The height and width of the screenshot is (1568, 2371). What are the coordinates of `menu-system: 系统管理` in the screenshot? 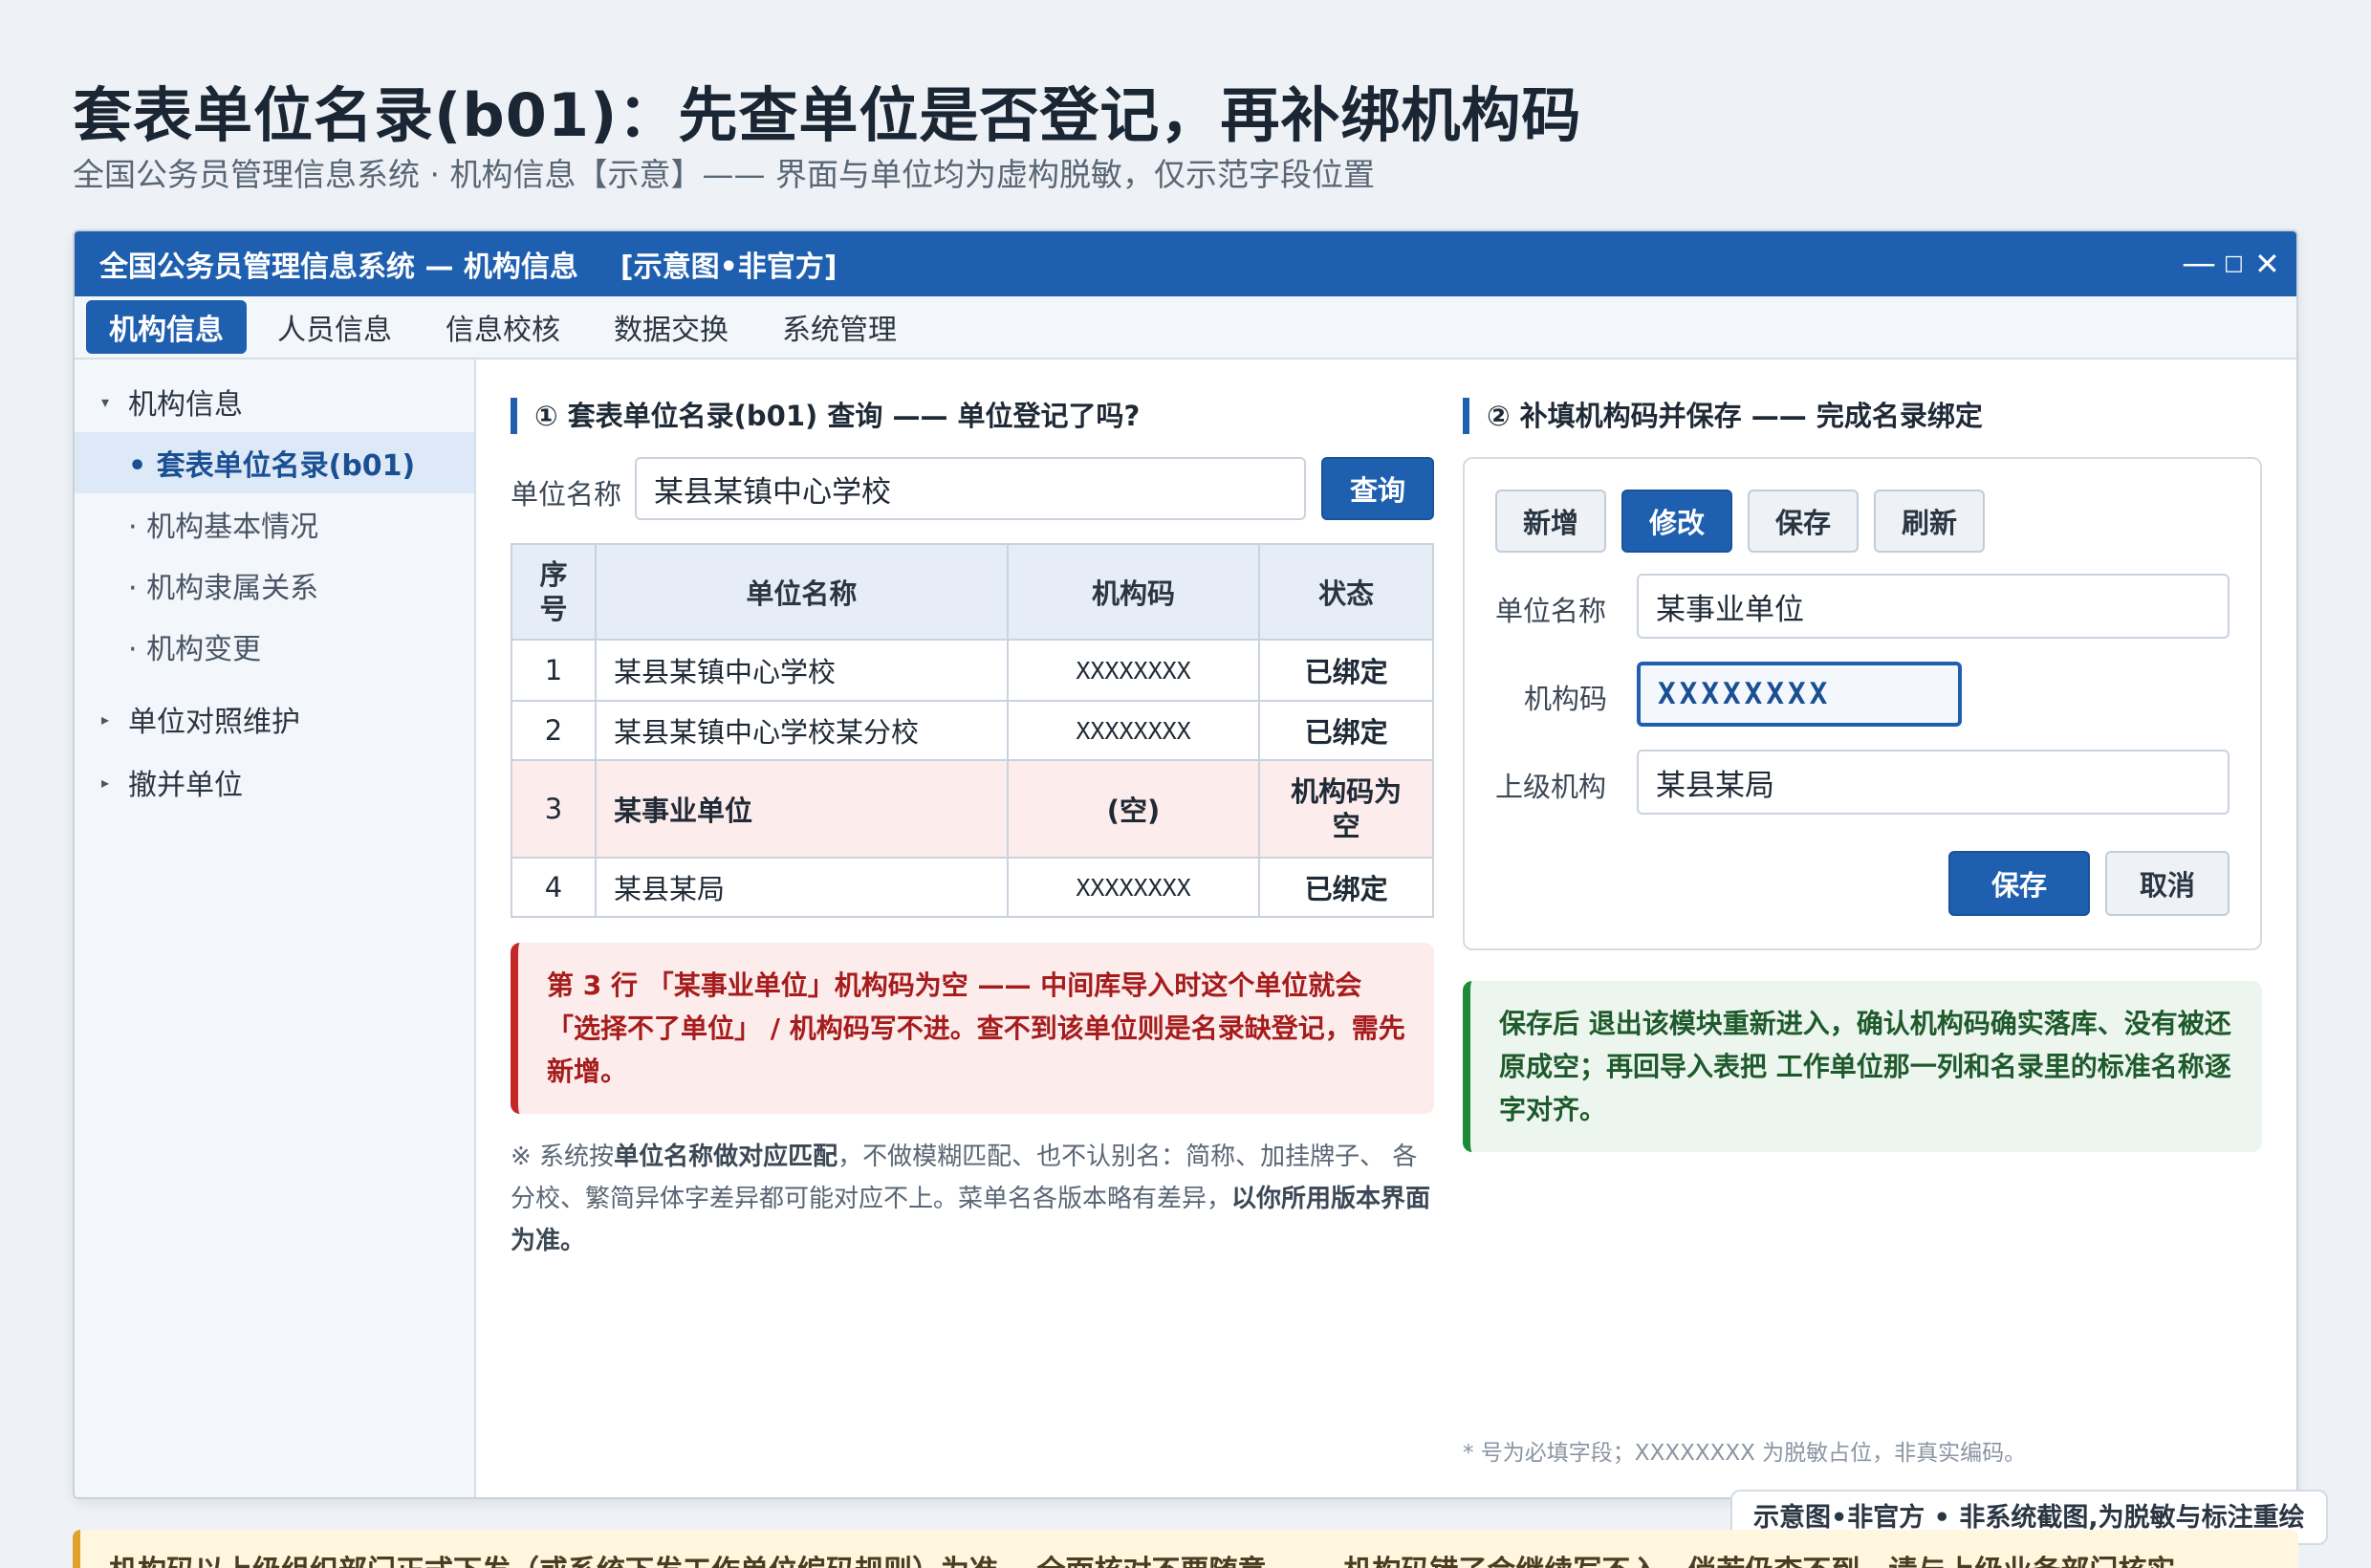 It's located at (839, 327).